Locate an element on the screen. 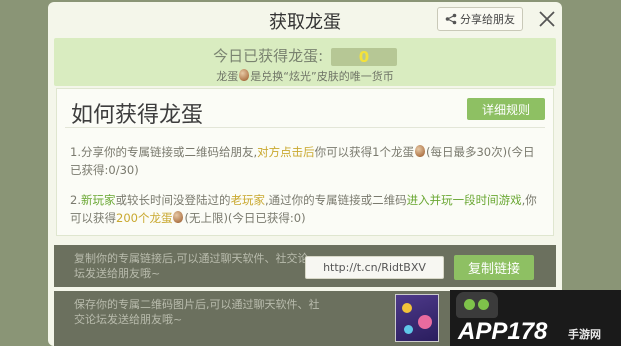 Image resolution: width=621 pixels, height=346 pixels. share-link-hint: 复制你的专属链接后,可以通过聊天软件、社交论坛发送给朋友哦~ is located at coordinates (191, 266).